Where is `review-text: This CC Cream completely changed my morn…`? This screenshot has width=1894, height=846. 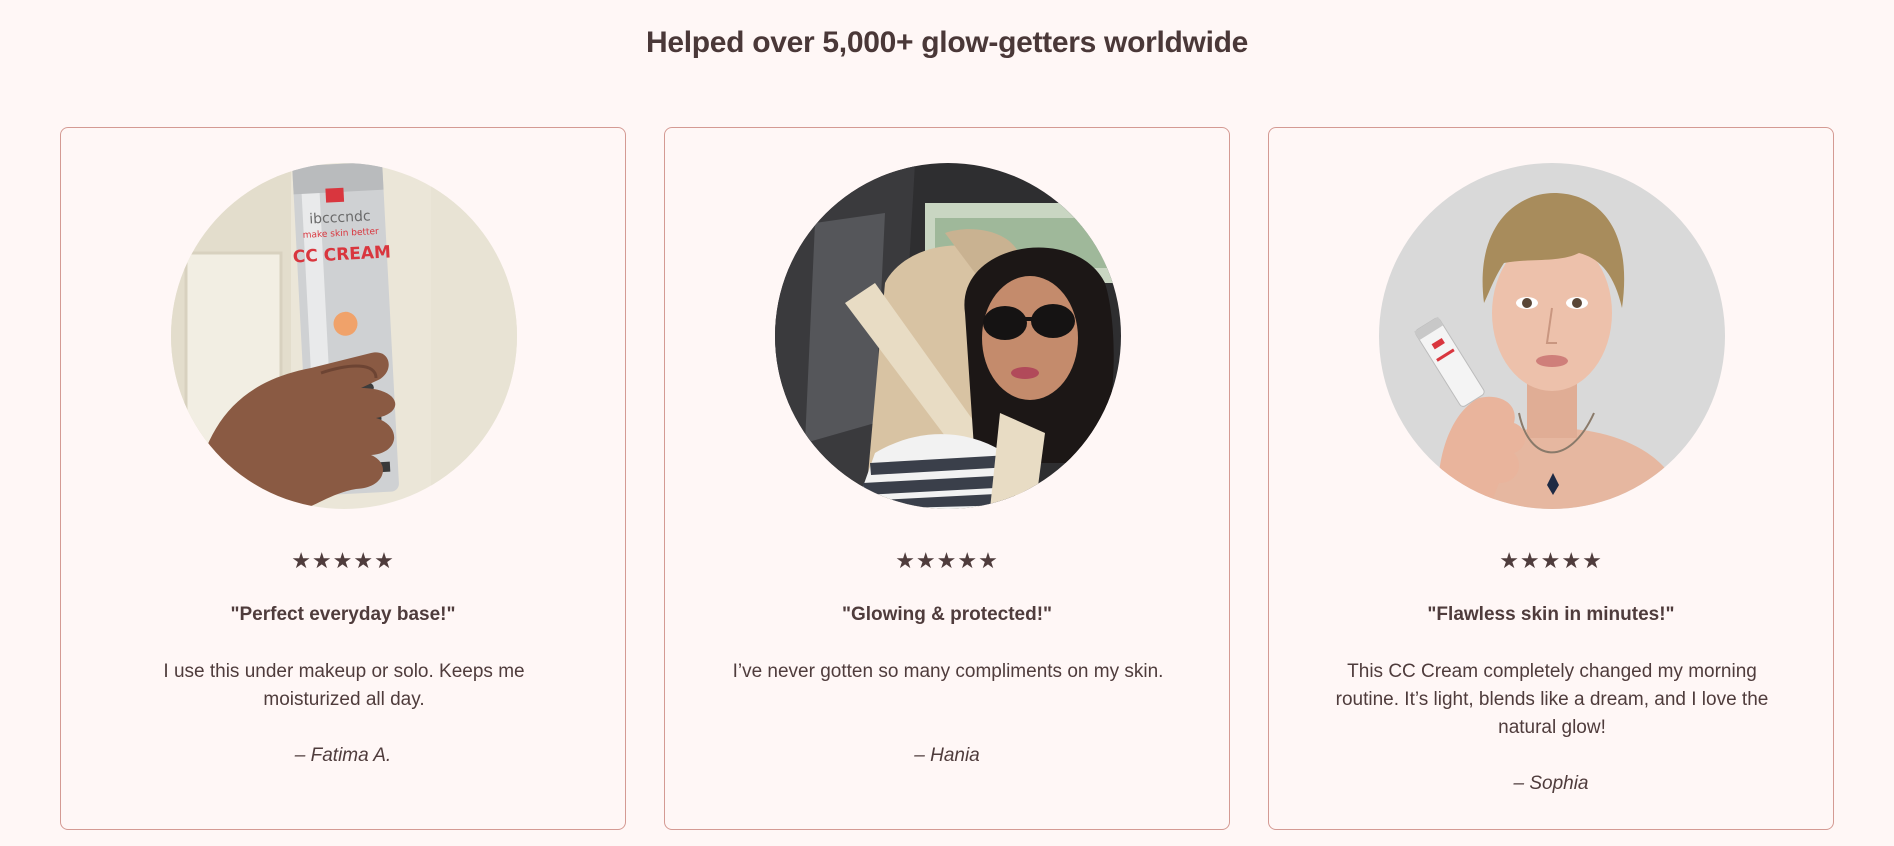 review-text: This CC Cream completely changed my morn… is located at coordinates (1552, 699).